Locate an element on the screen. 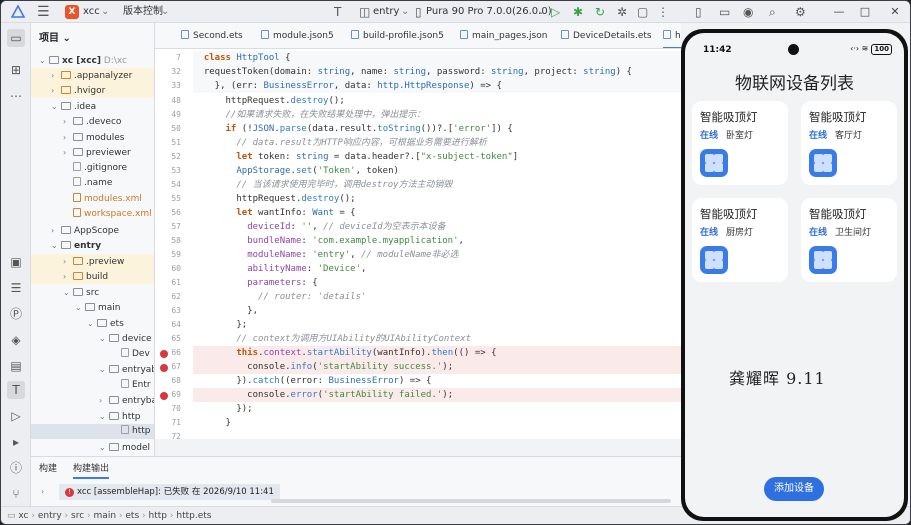 The width and height of the screenshot is (911, 525). code-line: // data.result为HTTP响应内容，可根据业务需要进行解析 is located at coordinates (340, 143).